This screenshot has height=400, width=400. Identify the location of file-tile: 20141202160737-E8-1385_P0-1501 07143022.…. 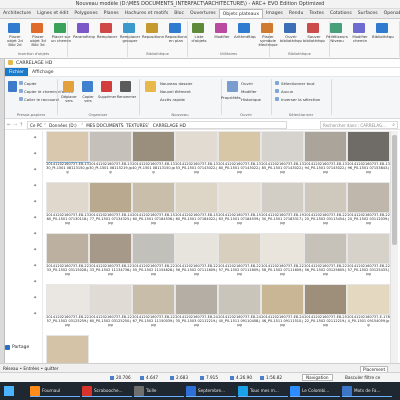
(282, 156).